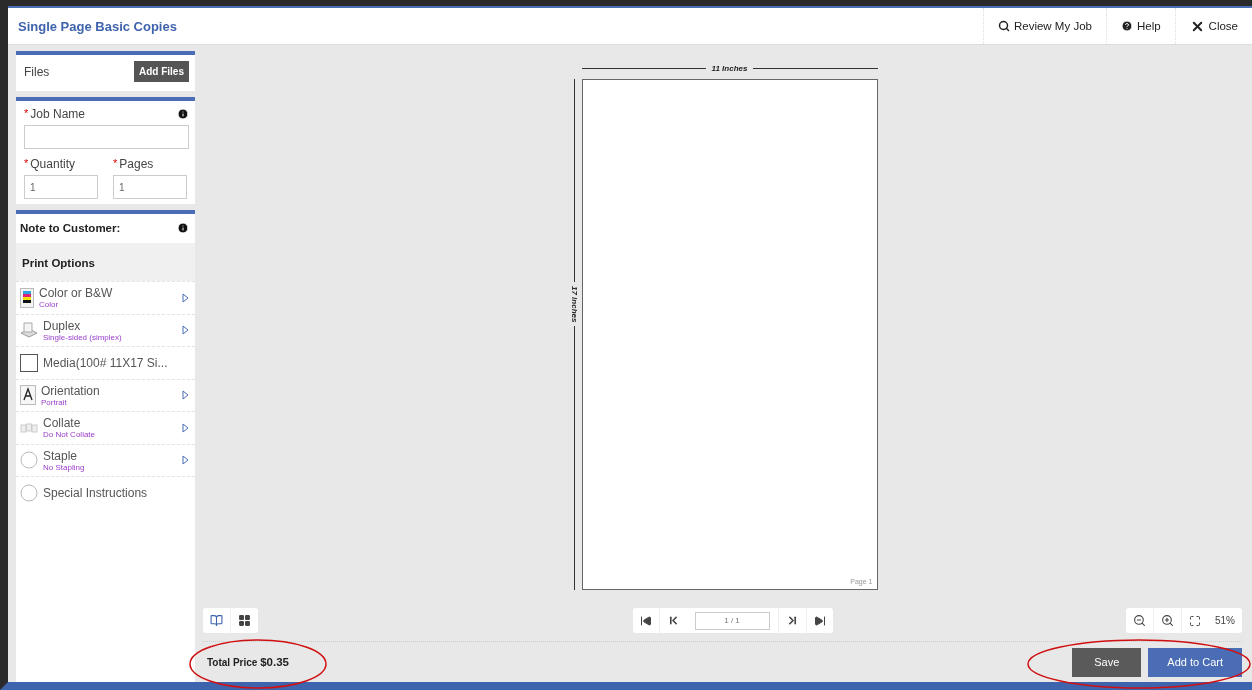 The image size is (1252, 690). I want to click on option-label: Color or B&W, so click(76, 293).